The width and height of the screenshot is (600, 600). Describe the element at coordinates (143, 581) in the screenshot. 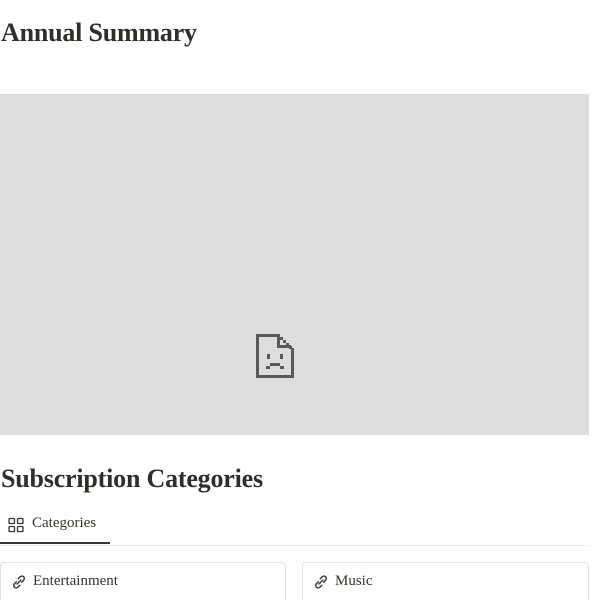

I see `category-card-entertainment: Entertainment` at that location.